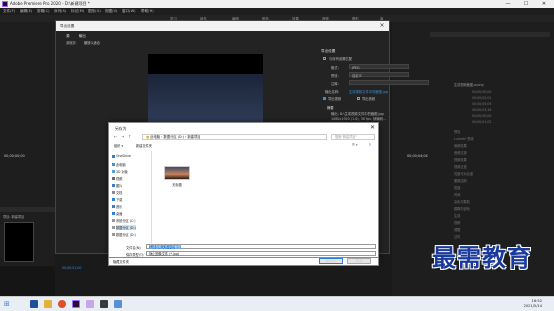 The height and width of the screenshot is (311, 554). Describe the element at coordinates (379, 75) in the screenshot. I see `preset-select: 自定义` at that location.